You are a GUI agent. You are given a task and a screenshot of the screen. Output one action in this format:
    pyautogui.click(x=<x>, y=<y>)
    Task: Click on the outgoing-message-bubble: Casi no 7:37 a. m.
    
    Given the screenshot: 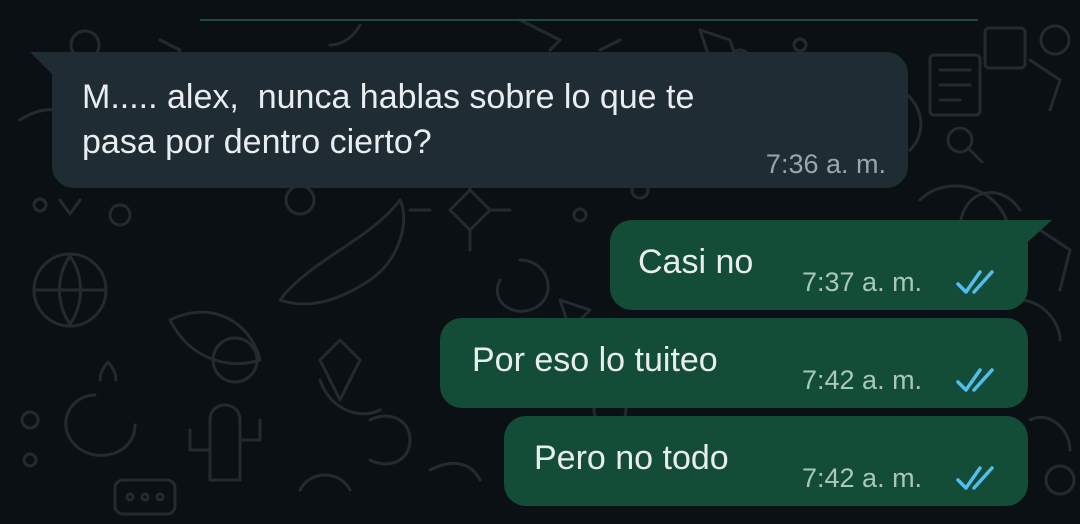 What is the action you would take?
    pyautogui.click(x=819, y=265)
    